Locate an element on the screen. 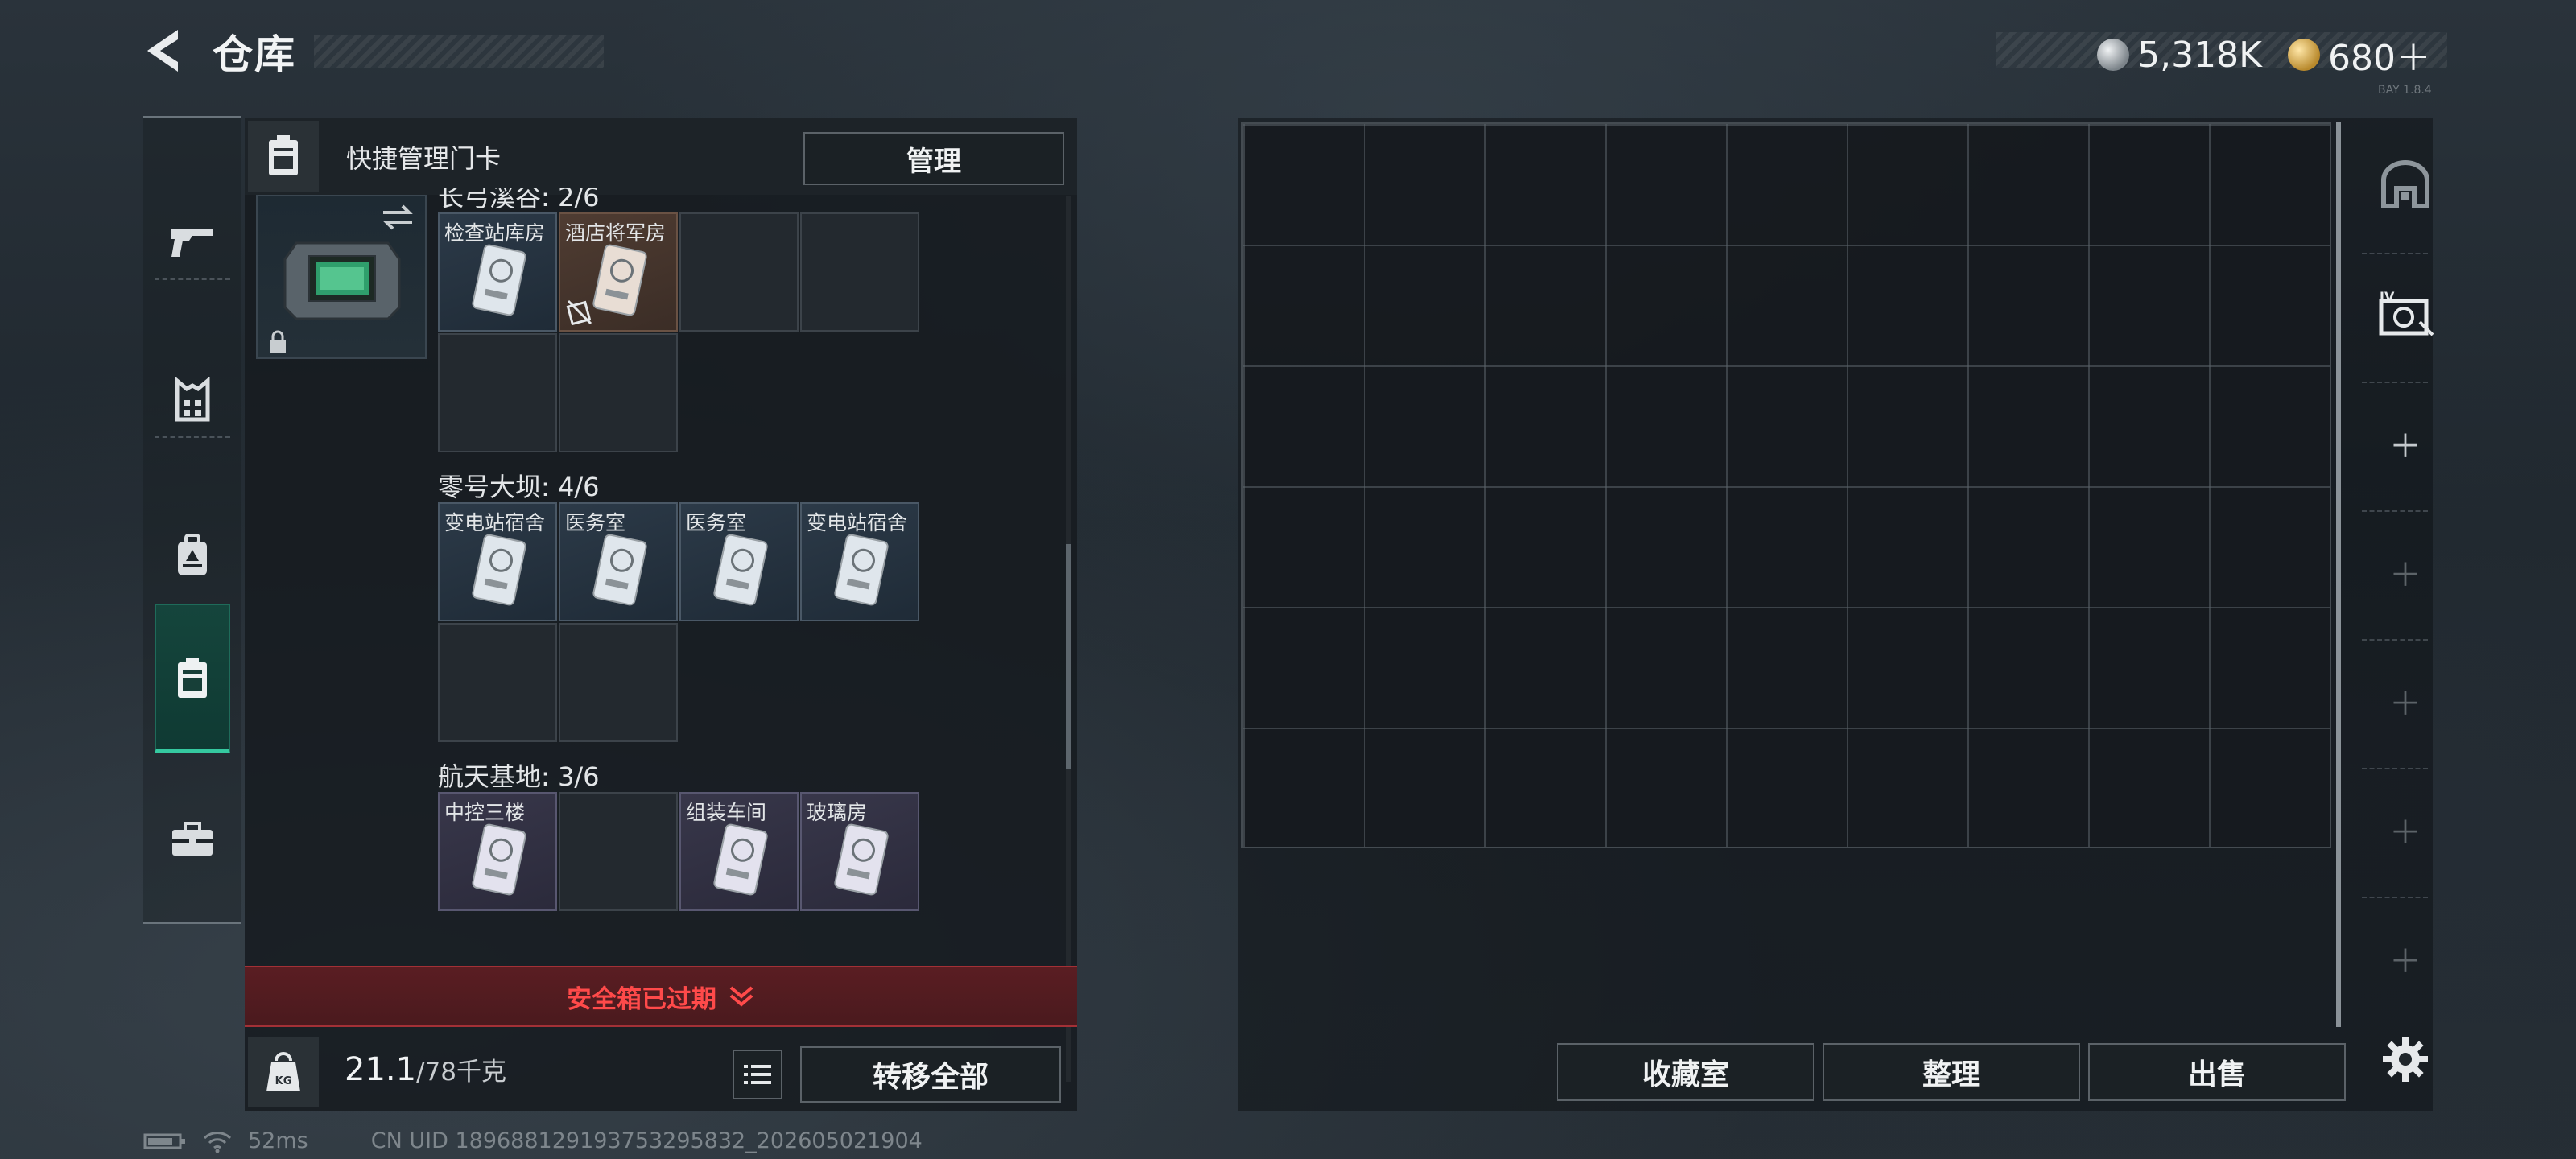 The image size is (2576, 1159). tab-add-2: ＋ is located at coordinates (2405, 572).